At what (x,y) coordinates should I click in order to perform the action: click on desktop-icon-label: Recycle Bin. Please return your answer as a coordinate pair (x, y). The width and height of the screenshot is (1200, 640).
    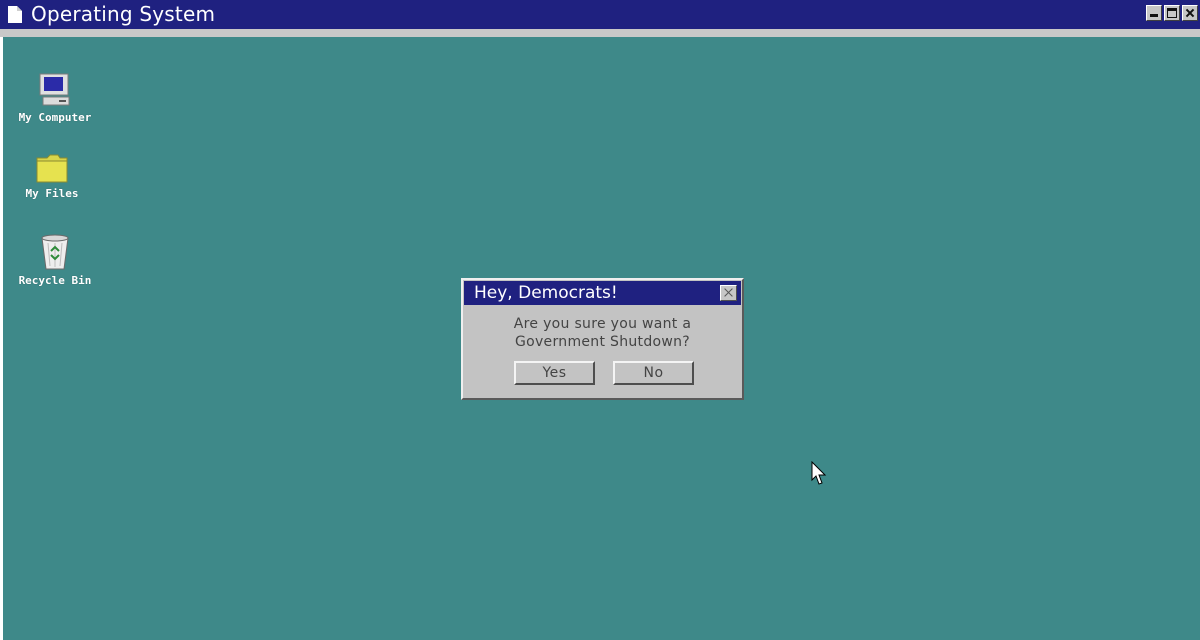
    Looking at the image, I should click on (55, 280).